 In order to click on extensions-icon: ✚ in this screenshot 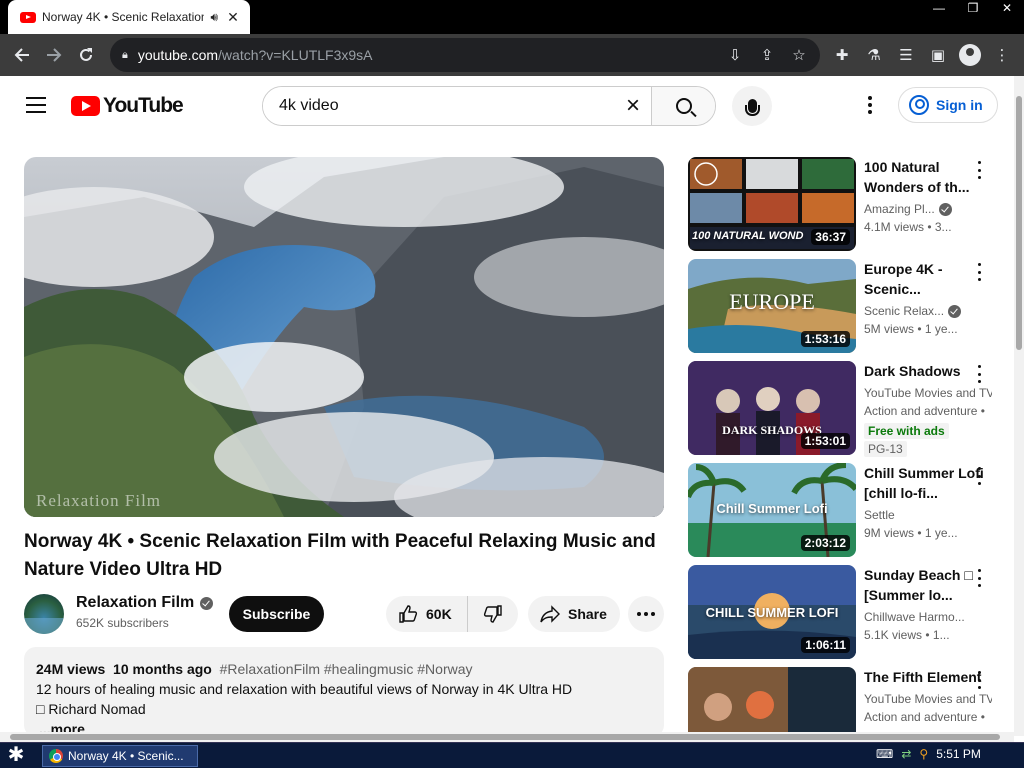, I will do `click(842, 55)`.